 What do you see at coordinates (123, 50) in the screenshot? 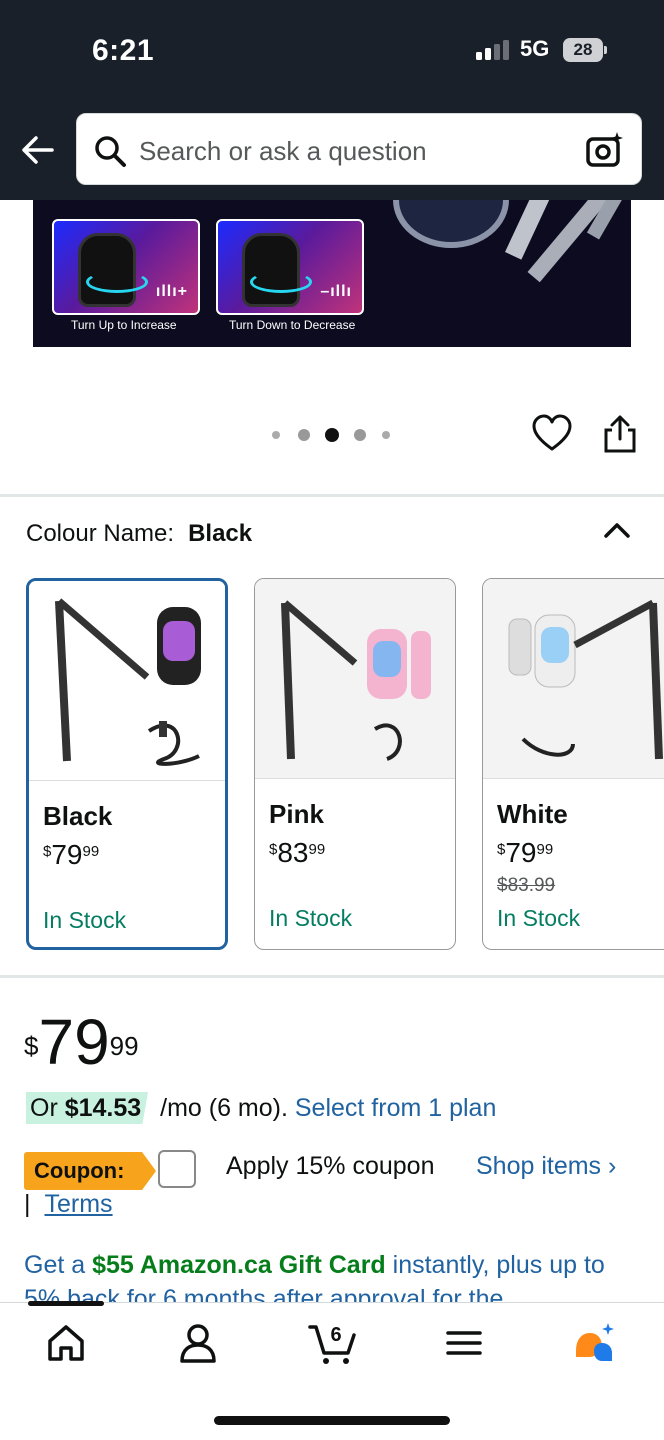
I see `status-time: 6:21` at bounding box center [123, 50].